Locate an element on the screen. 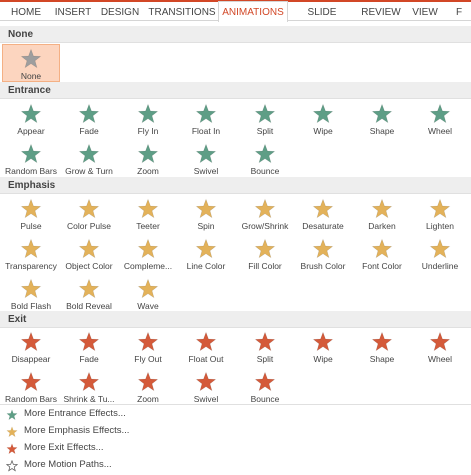  zoom-star-icon is located at coordinates (148, 381).